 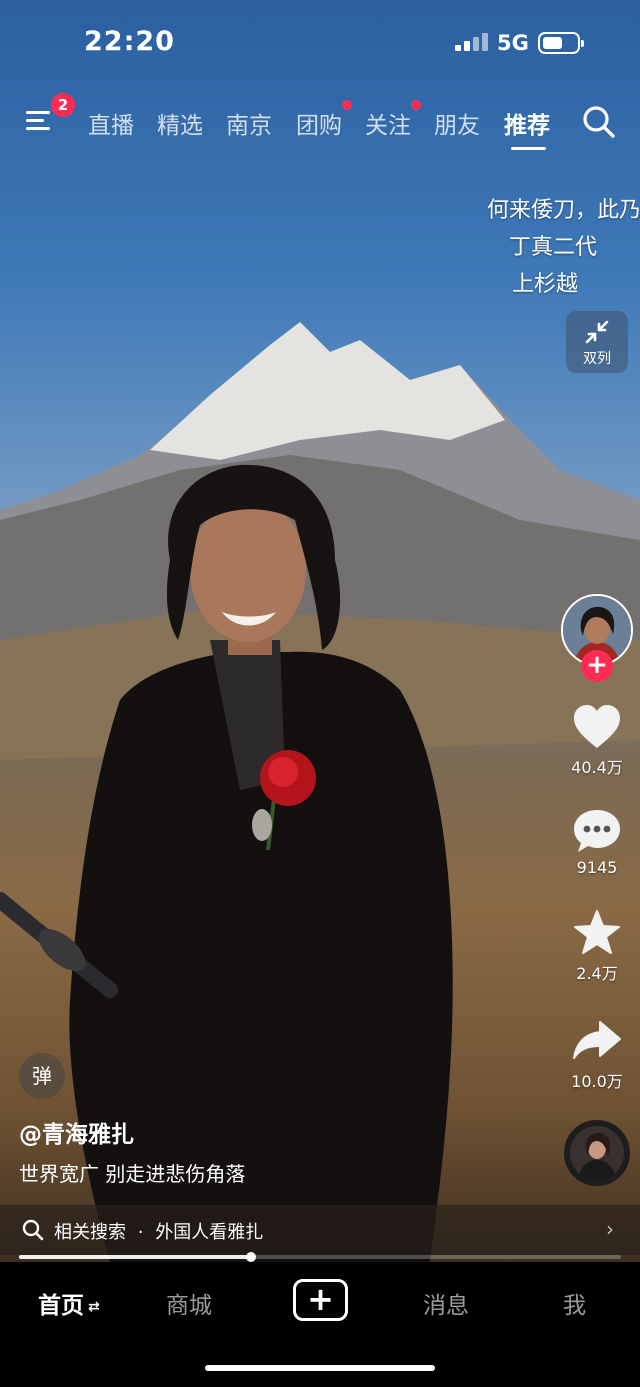 What do you see at coordinates (513, 43) in the screenshot?
I see `network-type: 5G` at bounding box center [513, 43].